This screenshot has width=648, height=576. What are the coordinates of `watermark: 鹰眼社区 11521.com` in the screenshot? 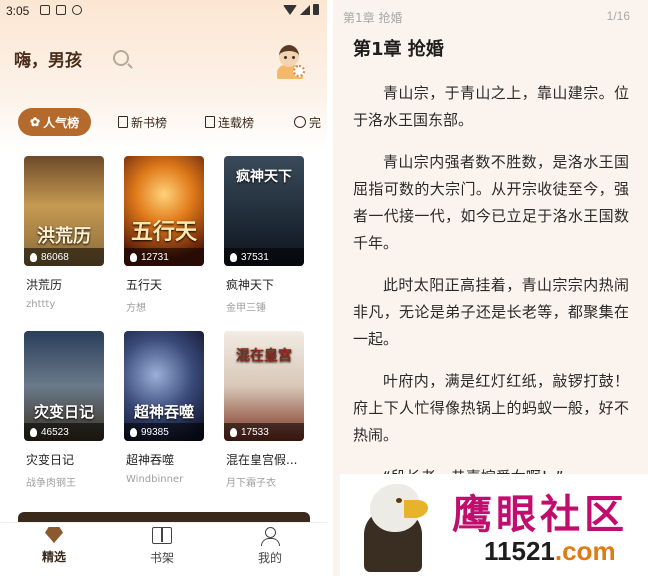 It's located at (494, 525).